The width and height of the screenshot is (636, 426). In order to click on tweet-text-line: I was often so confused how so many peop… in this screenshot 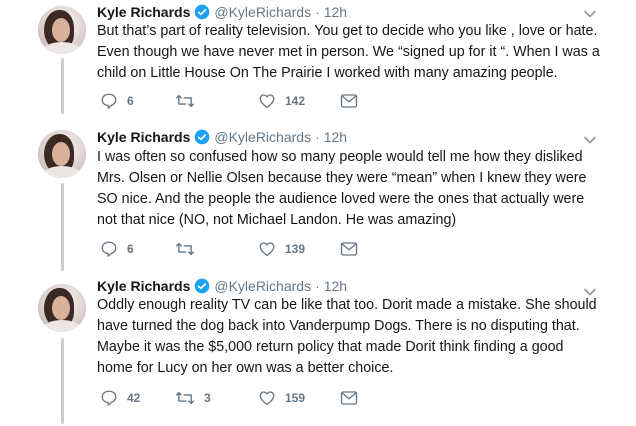, I will do `click(340, 157)`.